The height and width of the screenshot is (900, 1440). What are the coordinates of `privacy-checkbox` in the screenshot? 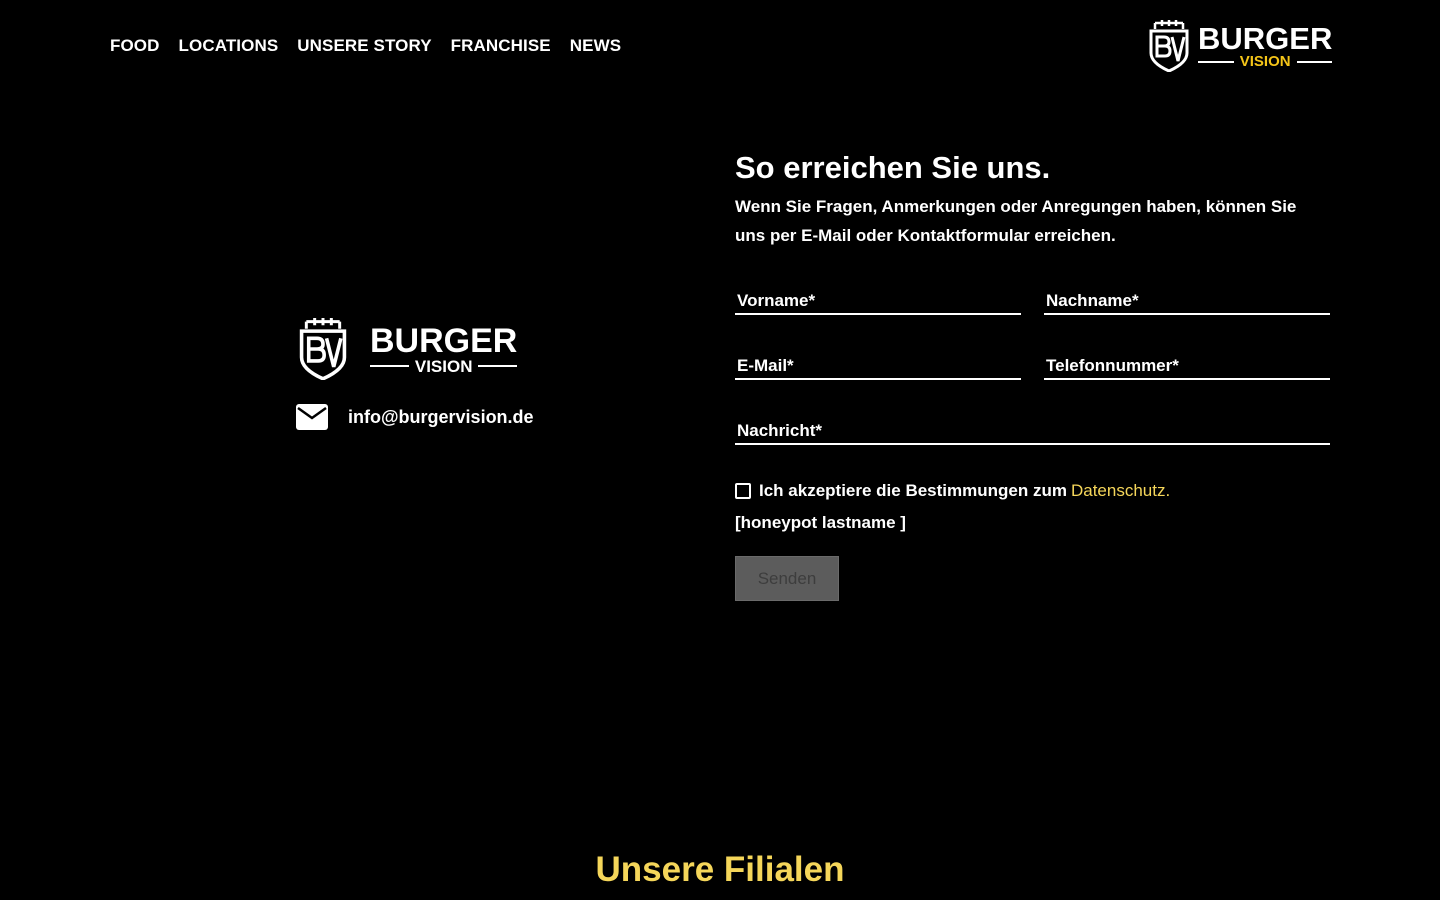 It's located at (743, 491).